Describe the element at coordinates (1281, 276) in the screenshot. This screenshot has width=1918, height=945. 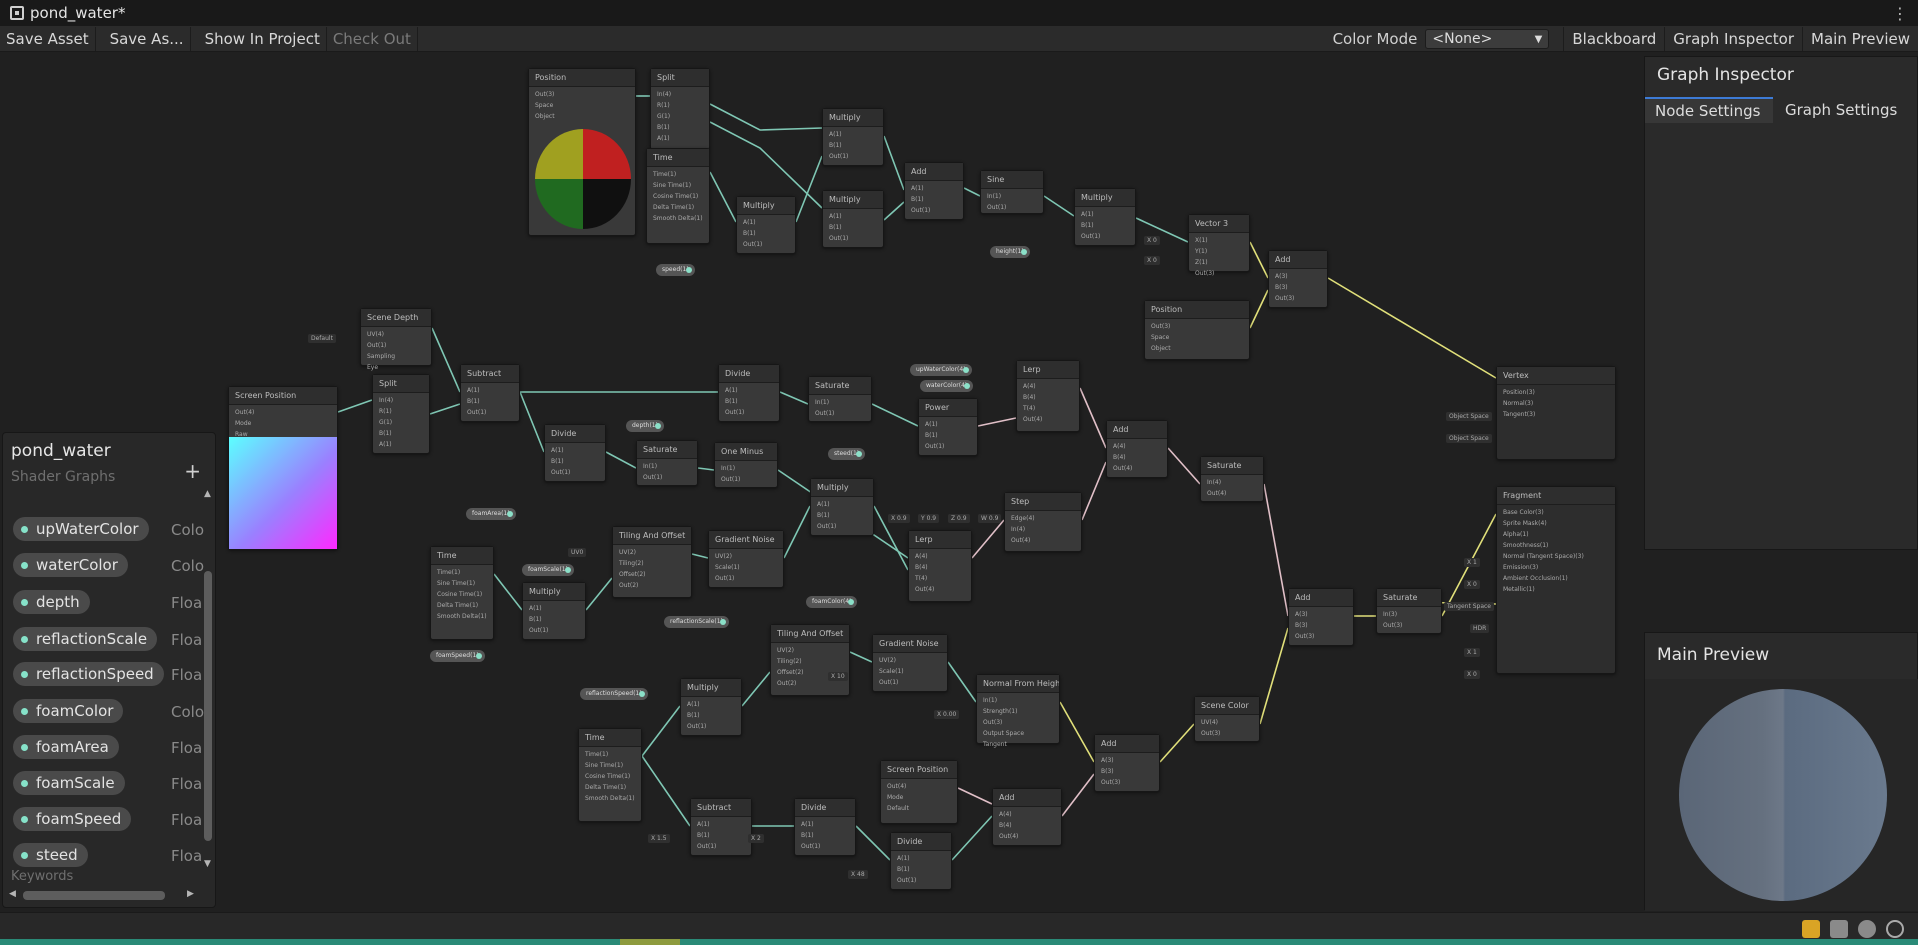
I see `node-port: A(3)` at that location.